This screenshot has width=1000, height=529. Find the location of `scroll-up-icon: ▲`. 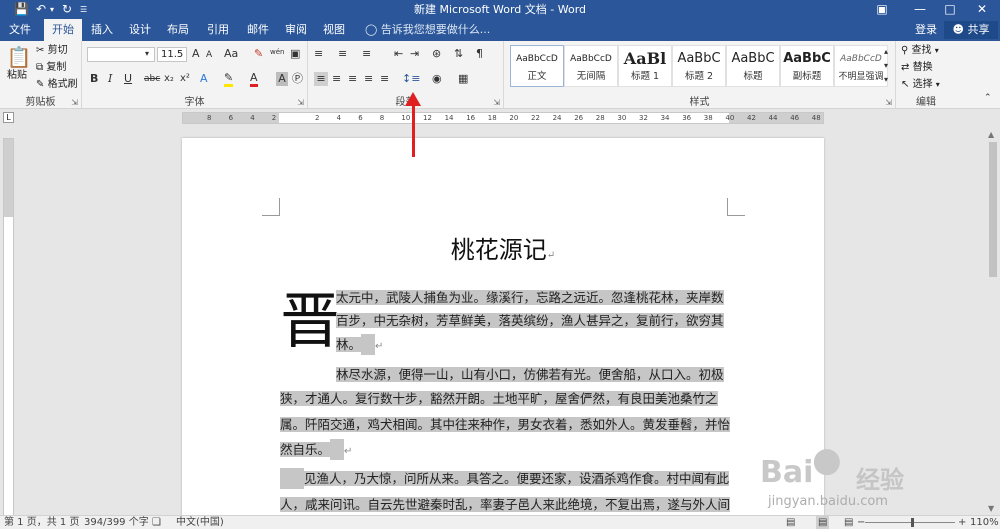

scroll-up-icon: ▲ is located at coordinates (991, 134).